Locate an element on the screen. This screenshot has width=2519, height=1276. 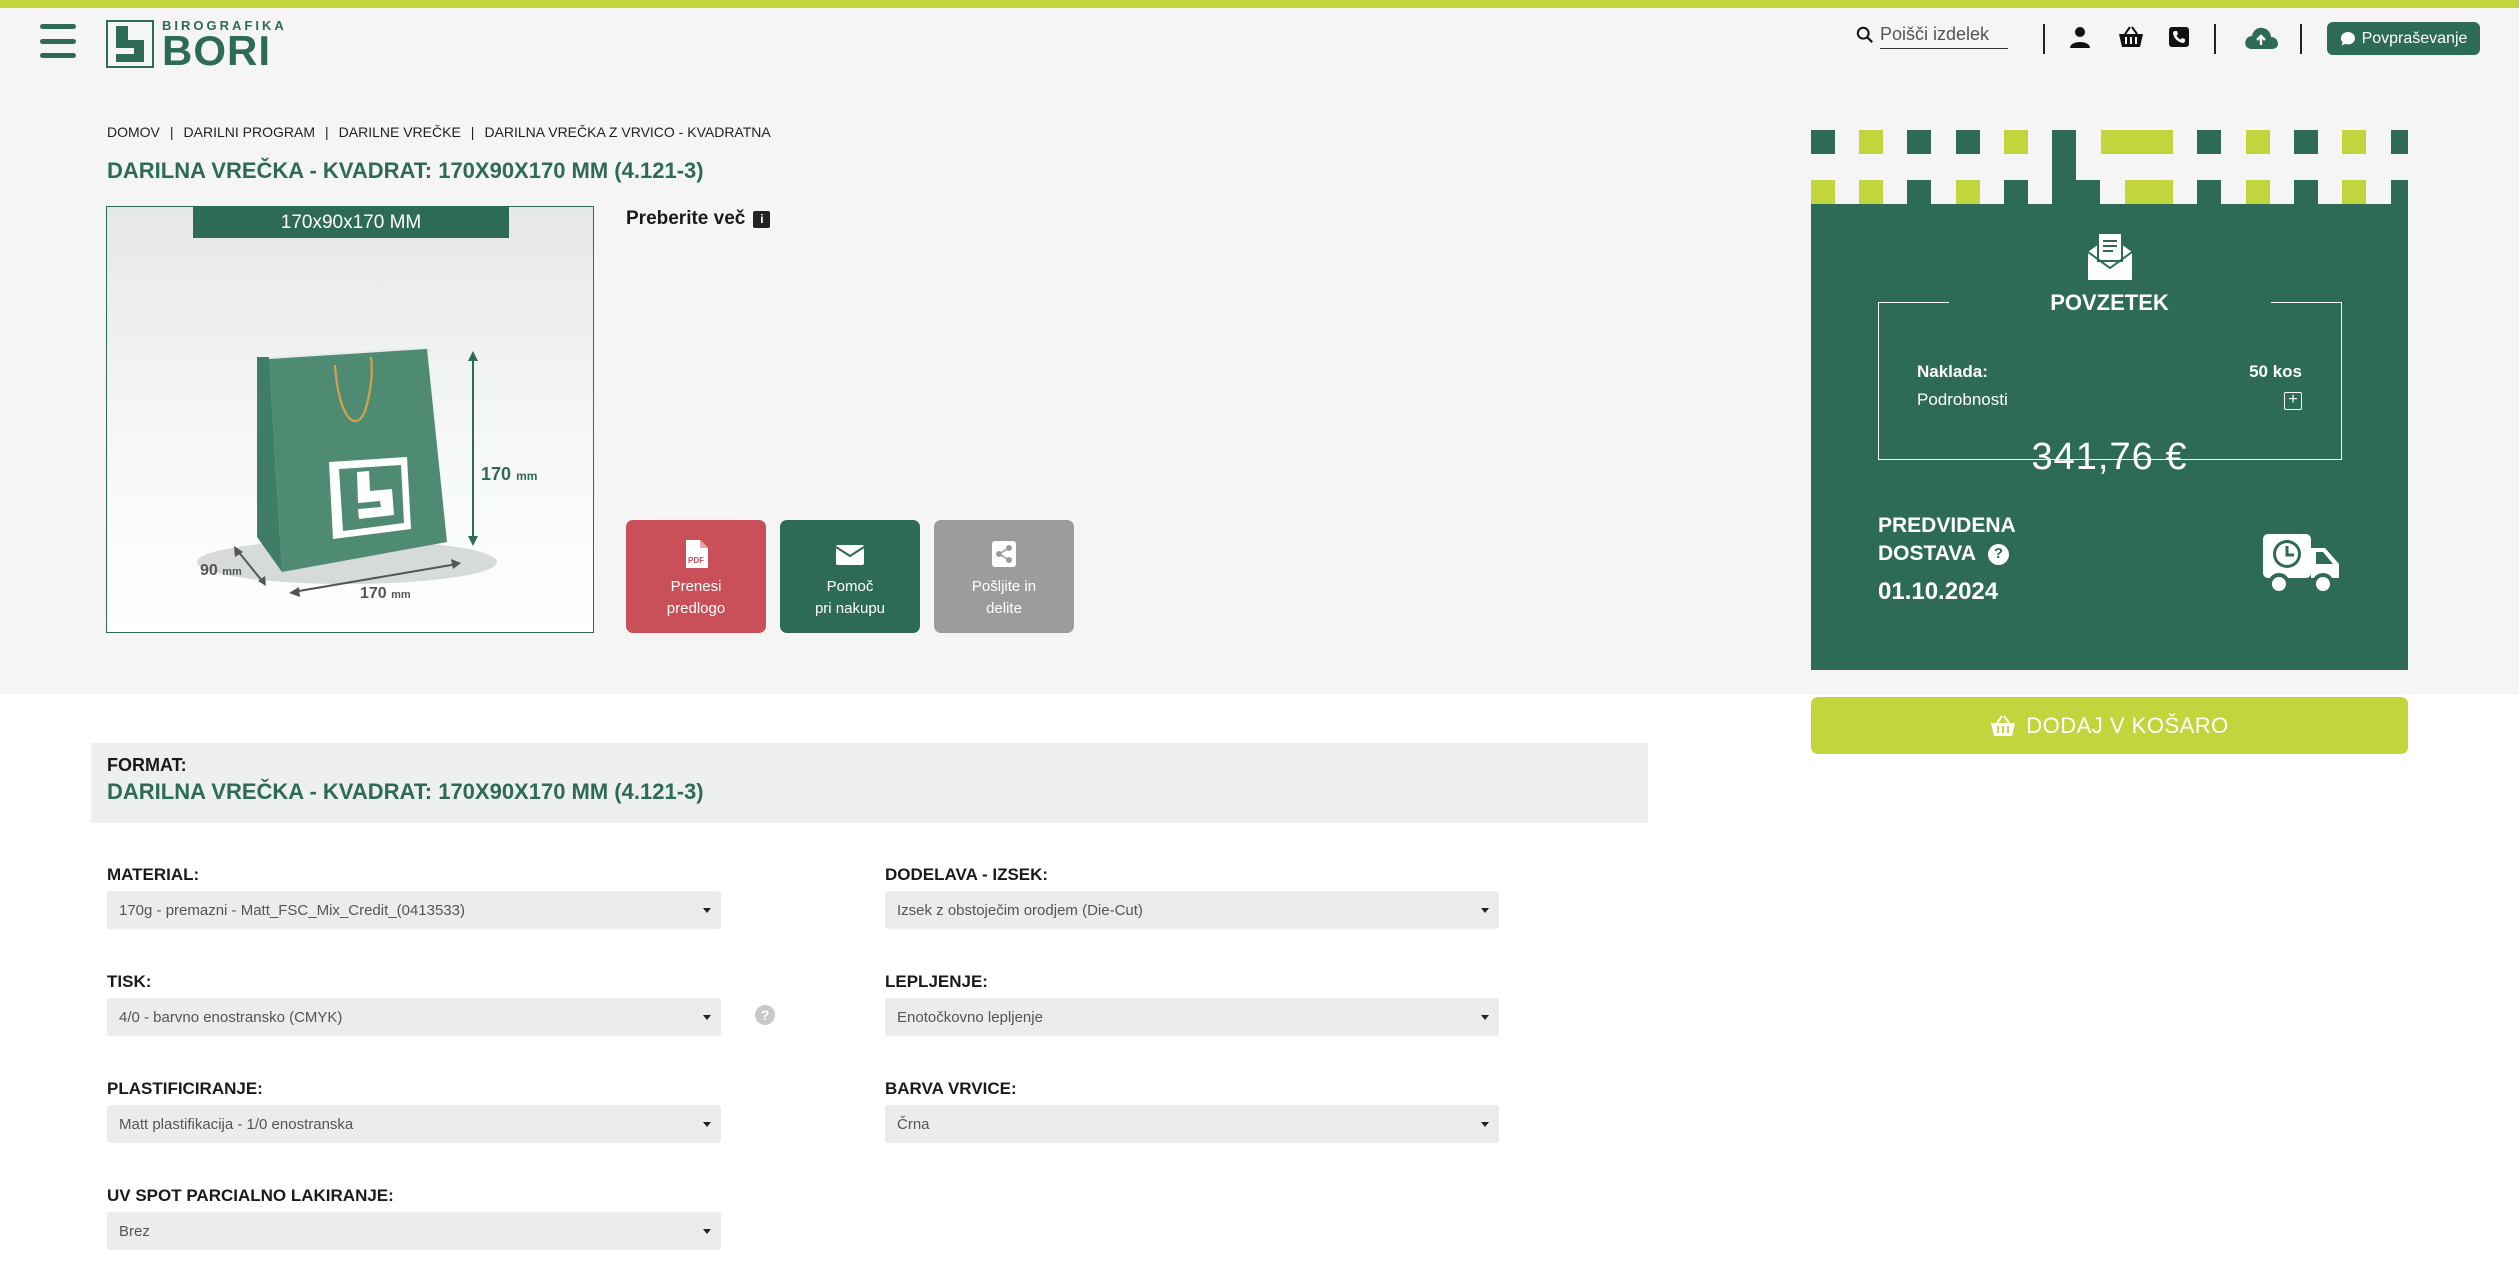
download-template-button: PDF Prenesi predlogo is located at coordinates (696, 576).